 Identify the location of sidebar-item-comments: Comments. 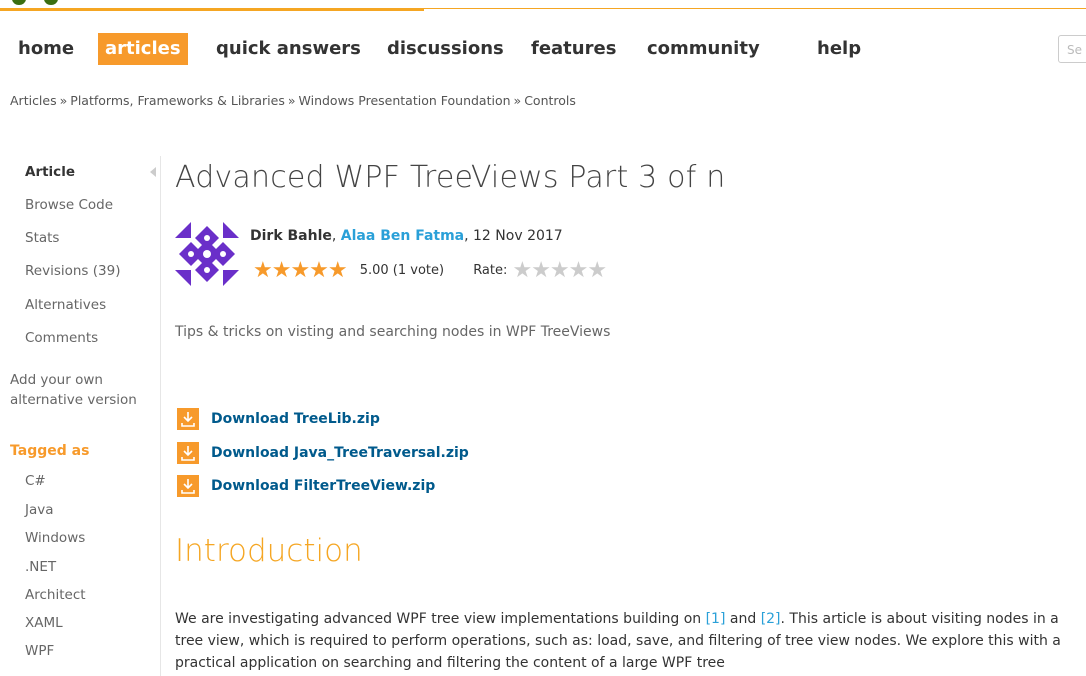
(61, 338).